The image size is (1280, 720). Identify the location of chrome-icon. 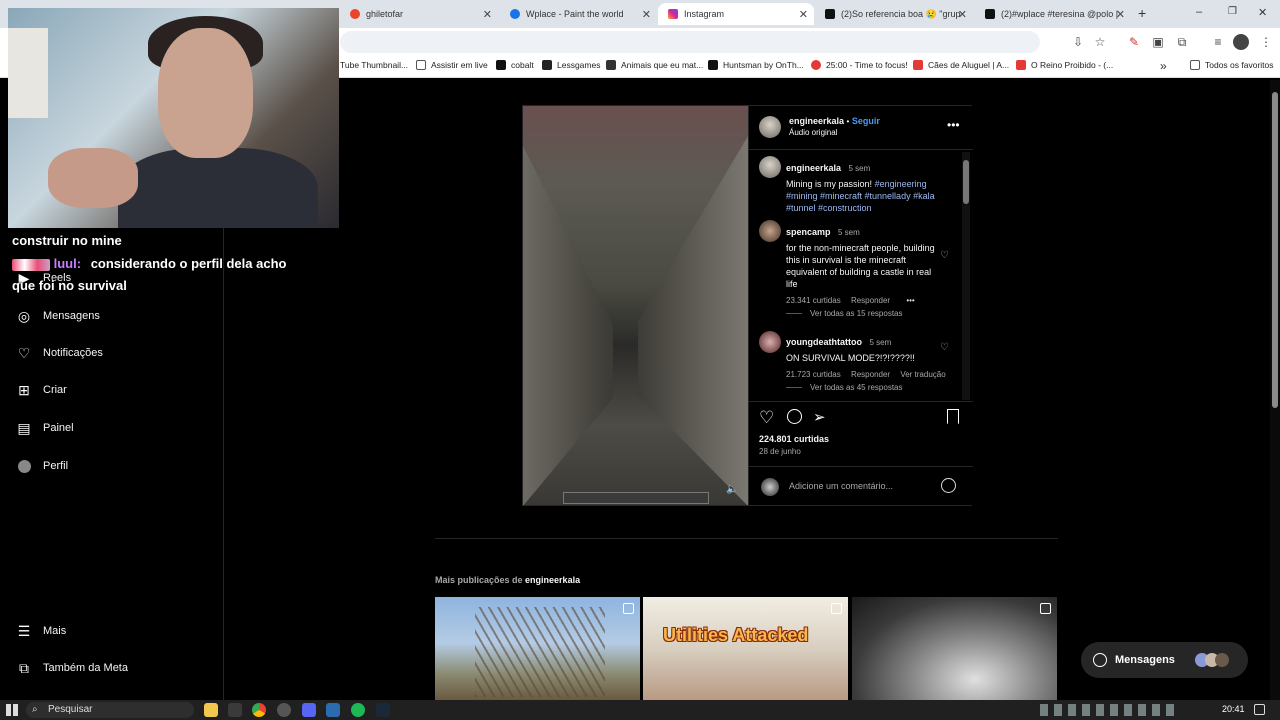
(259, 710).